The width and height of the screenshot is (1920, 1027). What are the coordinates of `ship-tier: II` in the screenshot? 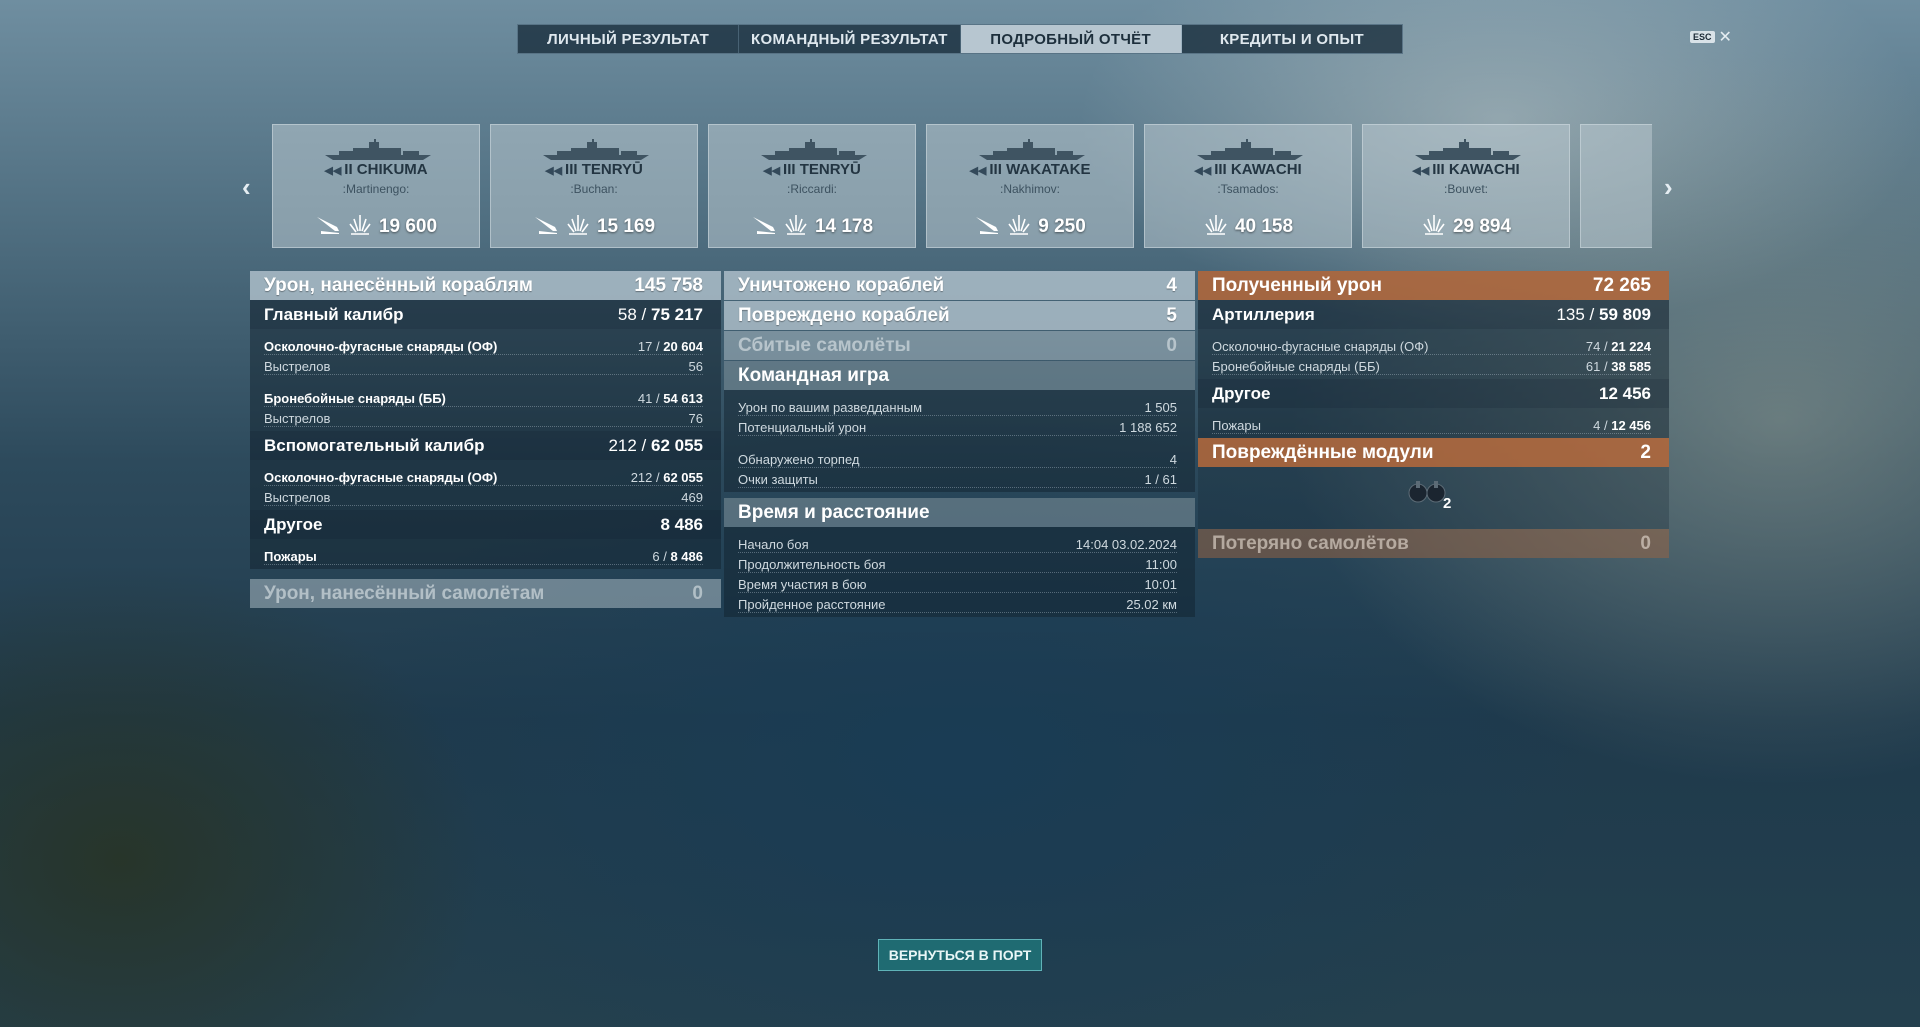 It's located at (348, 169).